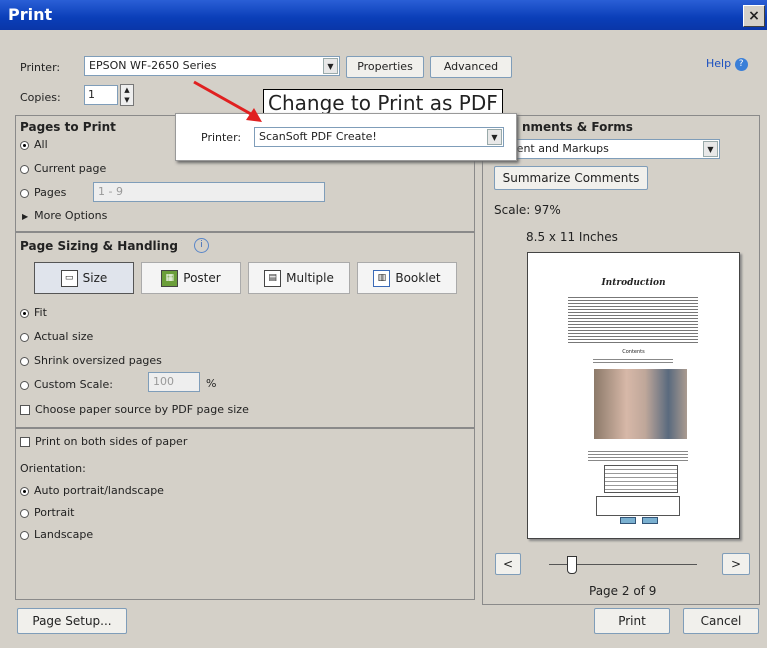  What do you see at coordinates (527, 210) in the screenshot?
I see `scale-text: Scale: 97%` at bounding box center [527, 210].